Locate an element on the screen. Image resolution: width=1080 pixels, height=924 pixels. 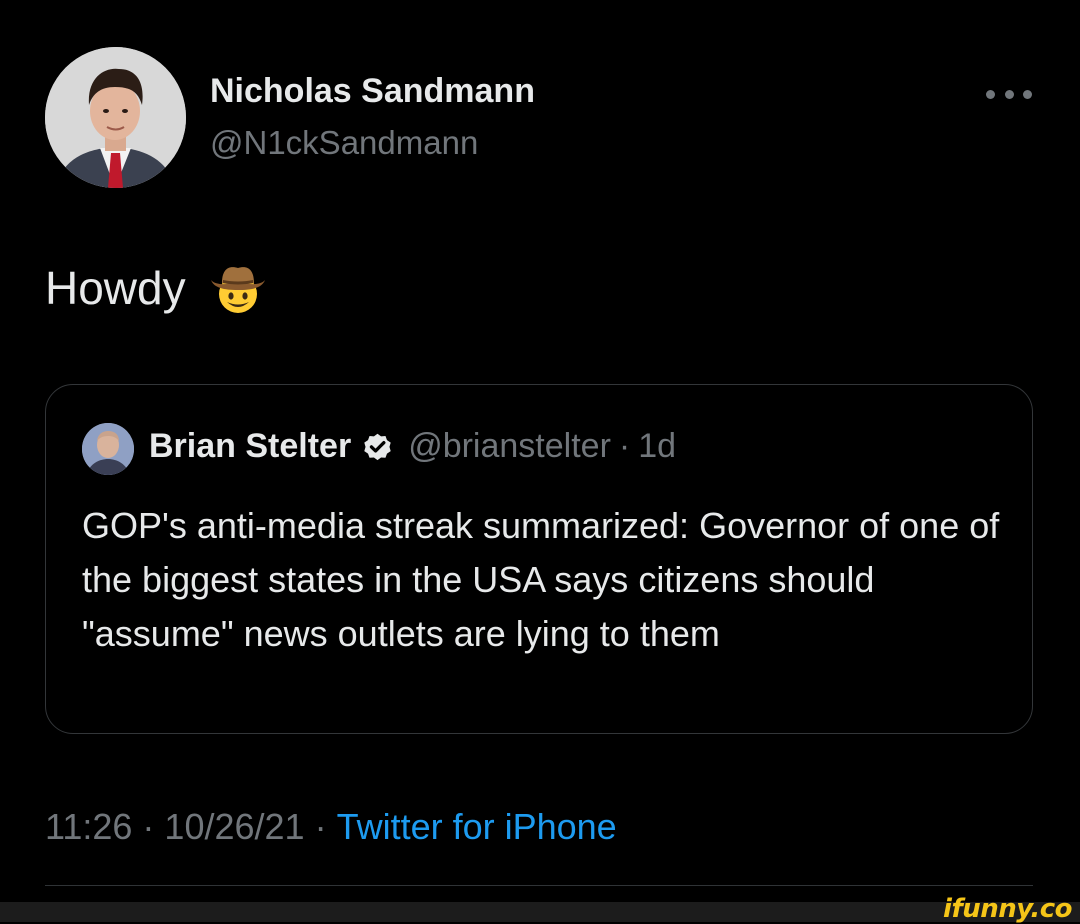
tweet-body: Howdy is located at coordinates (156, 288).